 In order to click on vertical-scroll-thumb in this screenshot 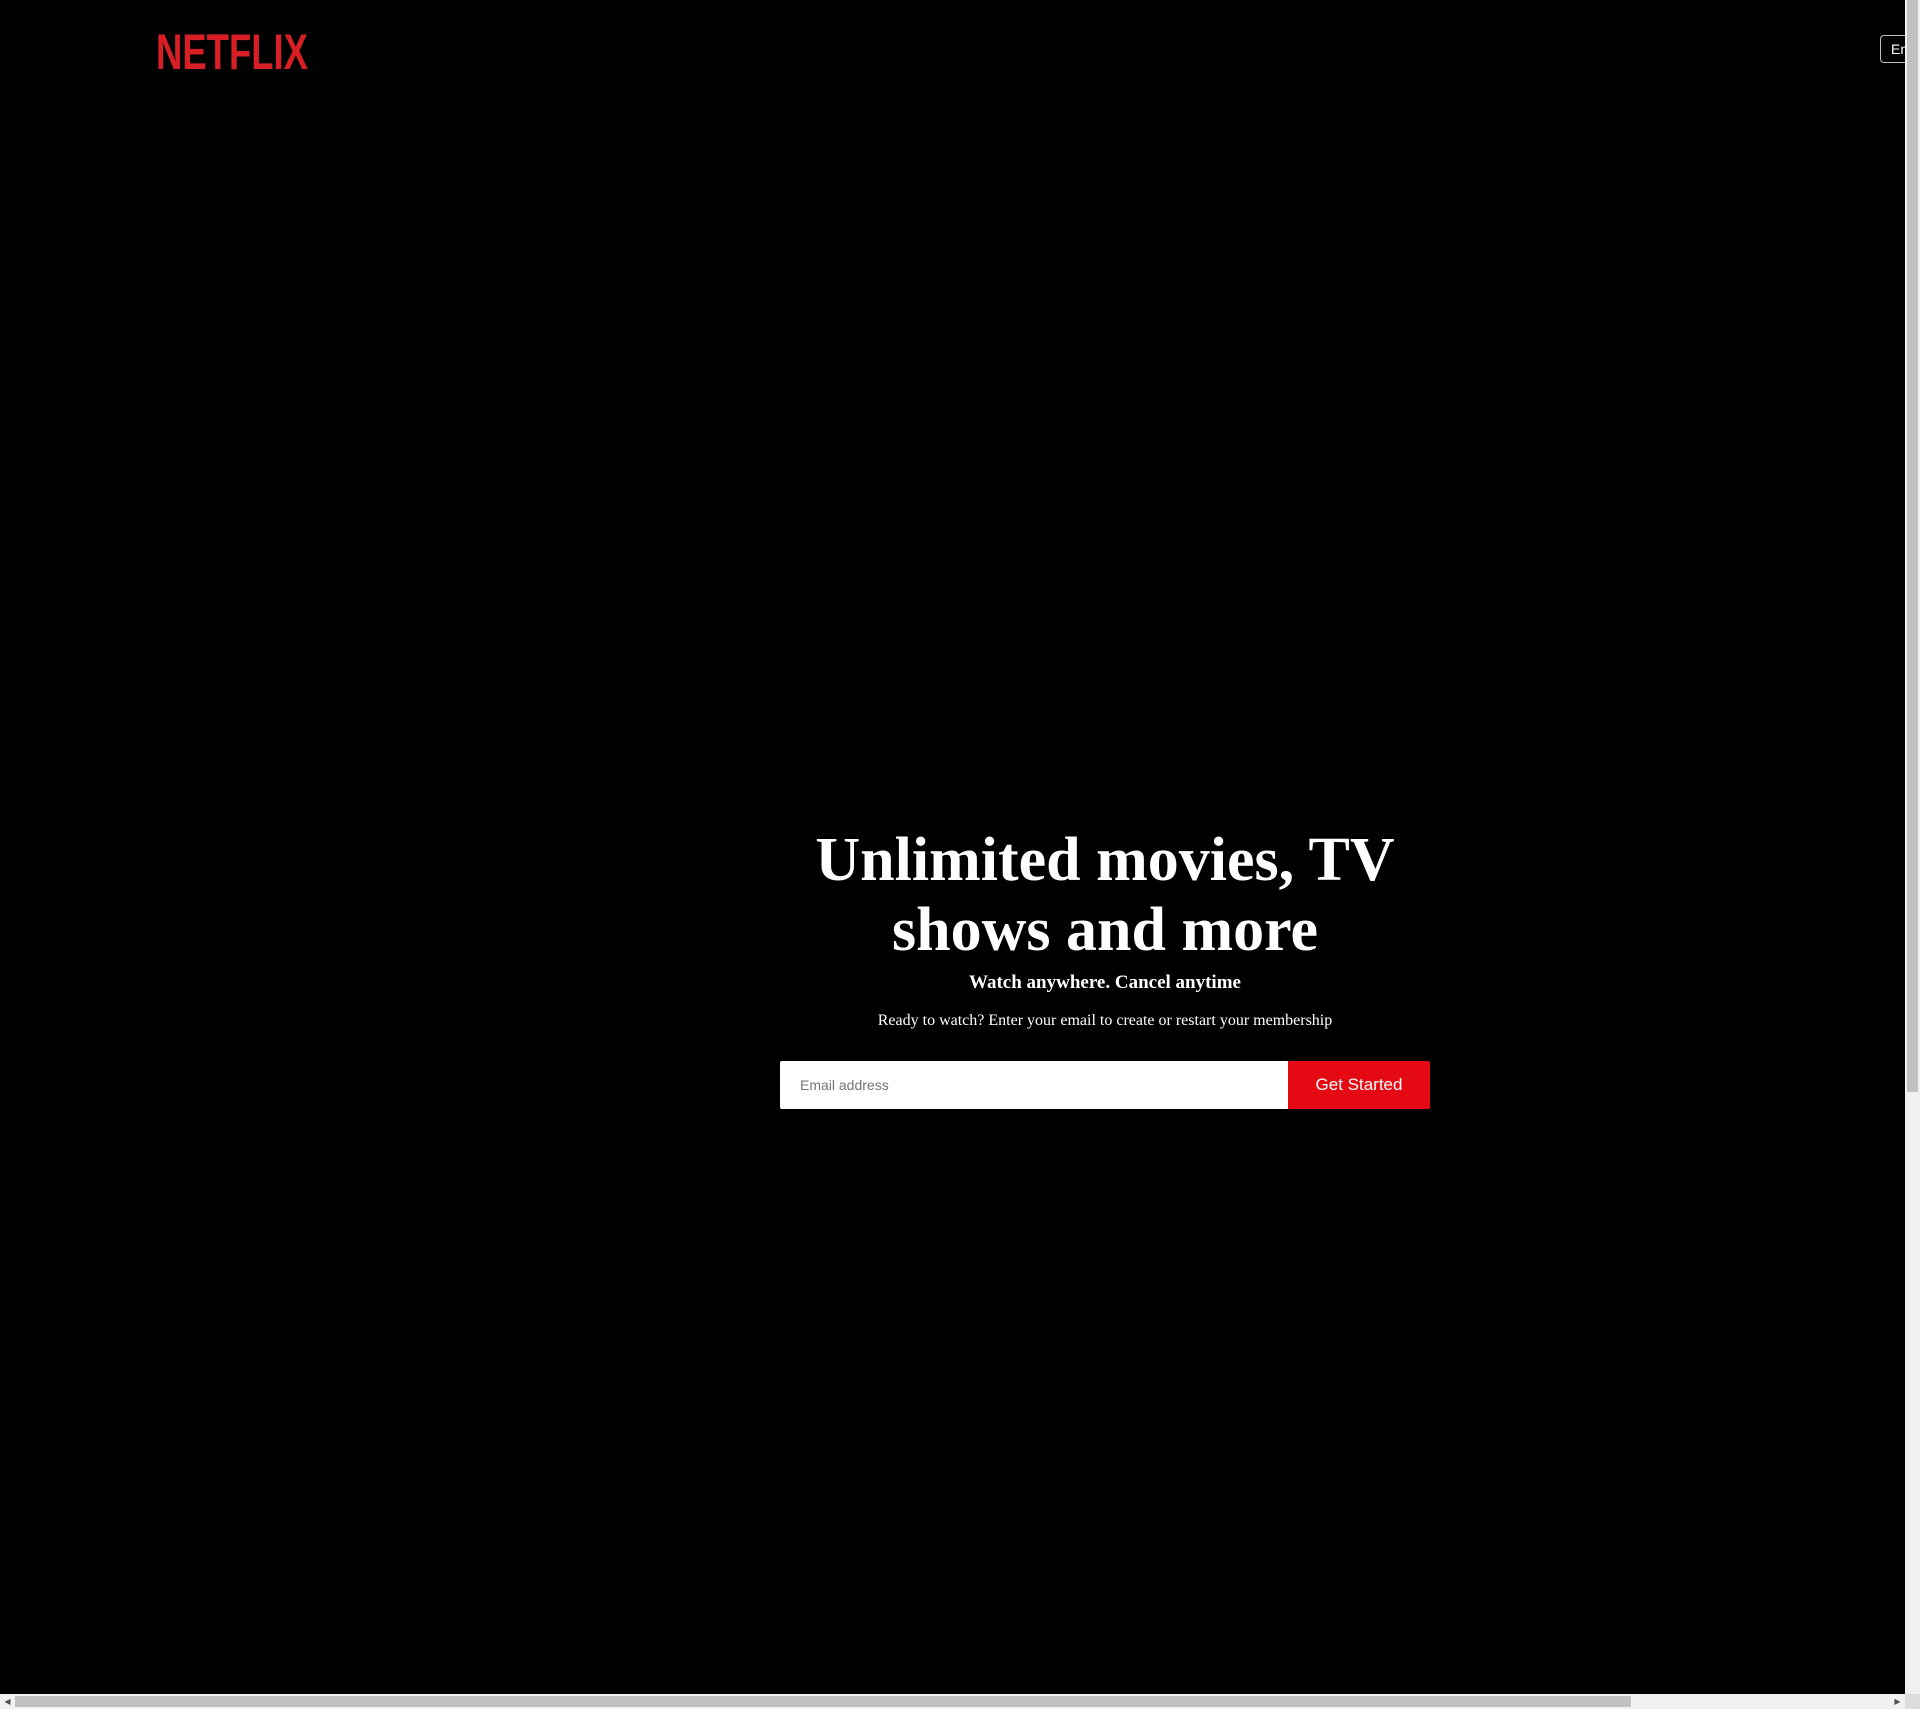, I will do `click(1912, 546)`.